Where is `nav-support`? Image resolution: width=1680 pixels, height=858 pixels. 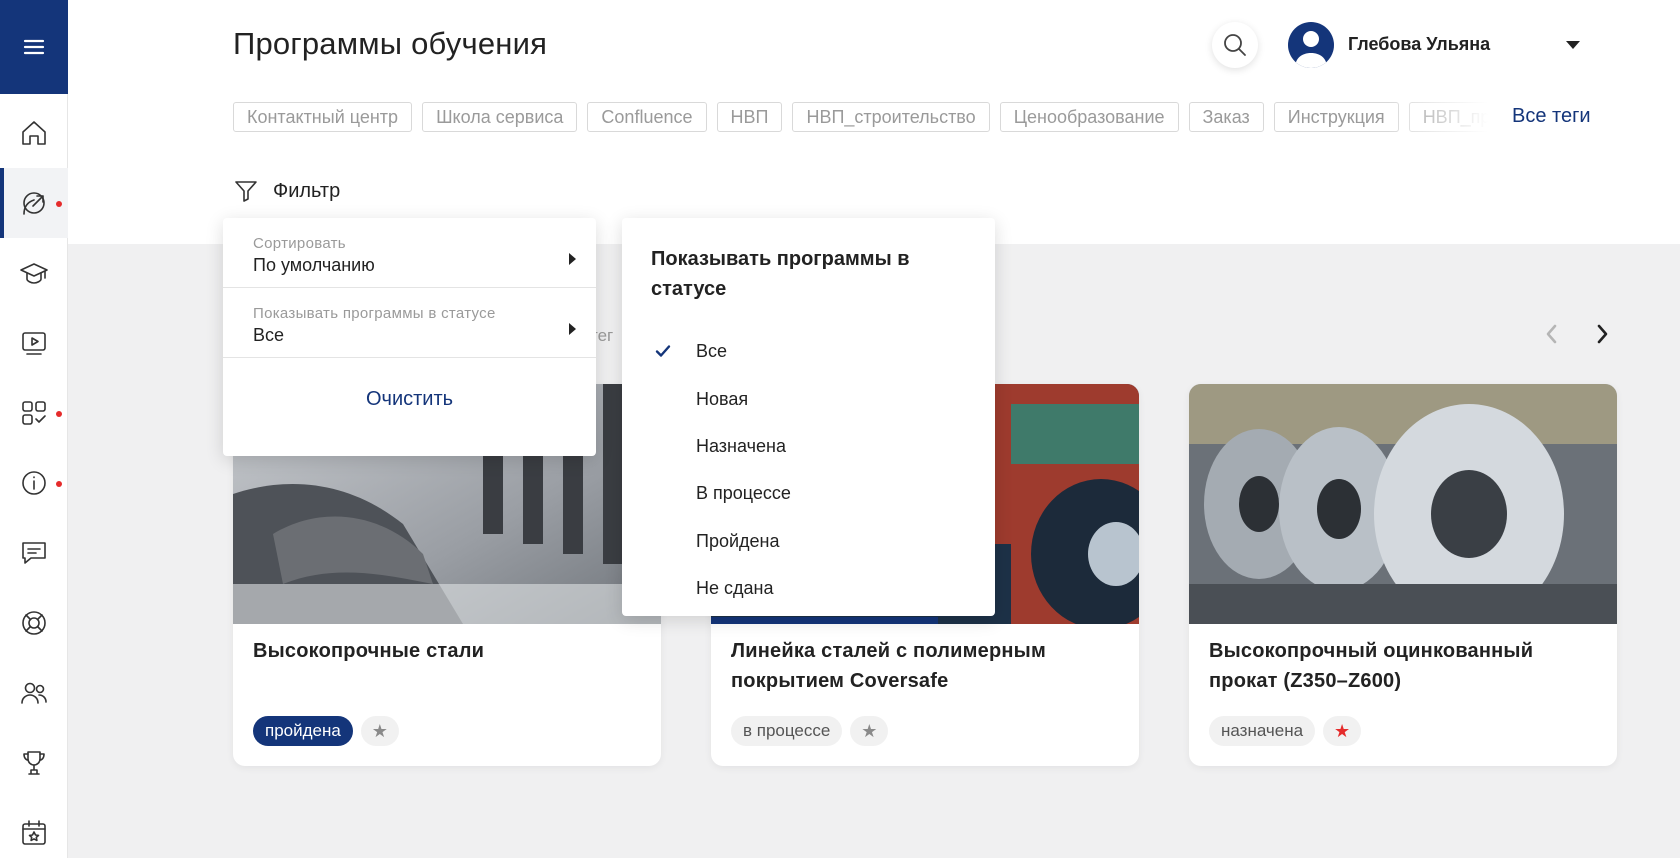 nav-support is located at coordinates (34, 623).